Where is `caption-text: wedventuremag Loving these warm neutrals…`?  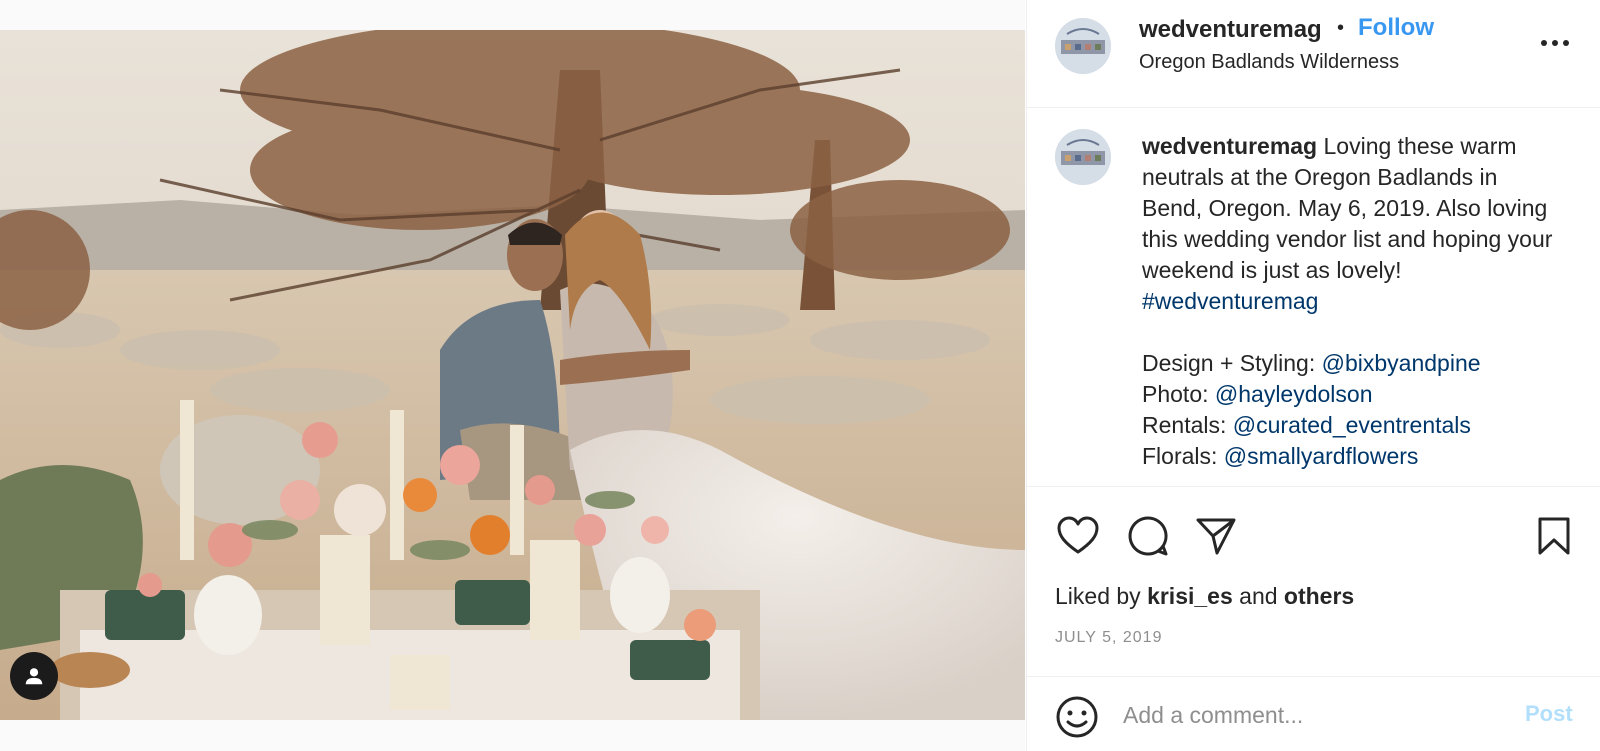
caption-text: wedventuremag Loving these warm neutrals… is located at coordinates (1352, 301).